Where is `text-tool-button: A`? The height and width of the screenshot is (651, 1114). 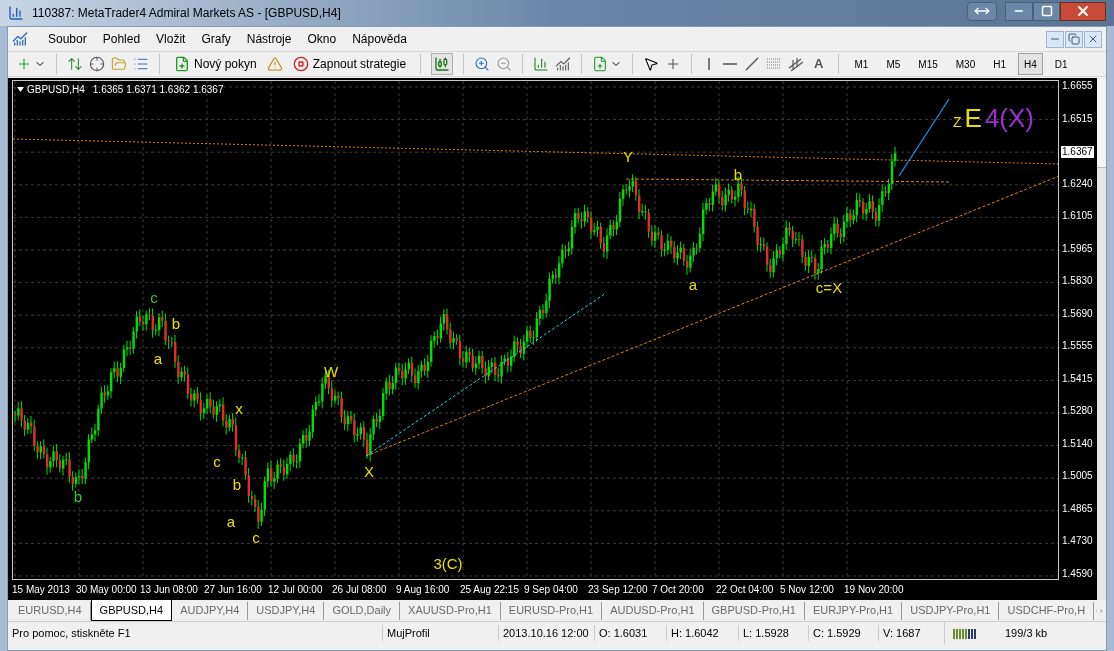 text-tool-button: A is located at coordinates (819, 64).